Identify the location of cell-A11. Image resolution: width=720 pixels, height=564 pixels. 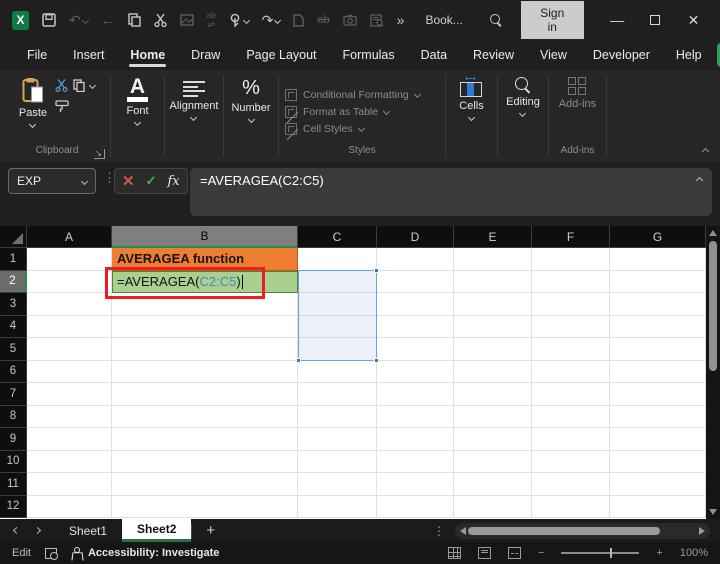
(69, 484).